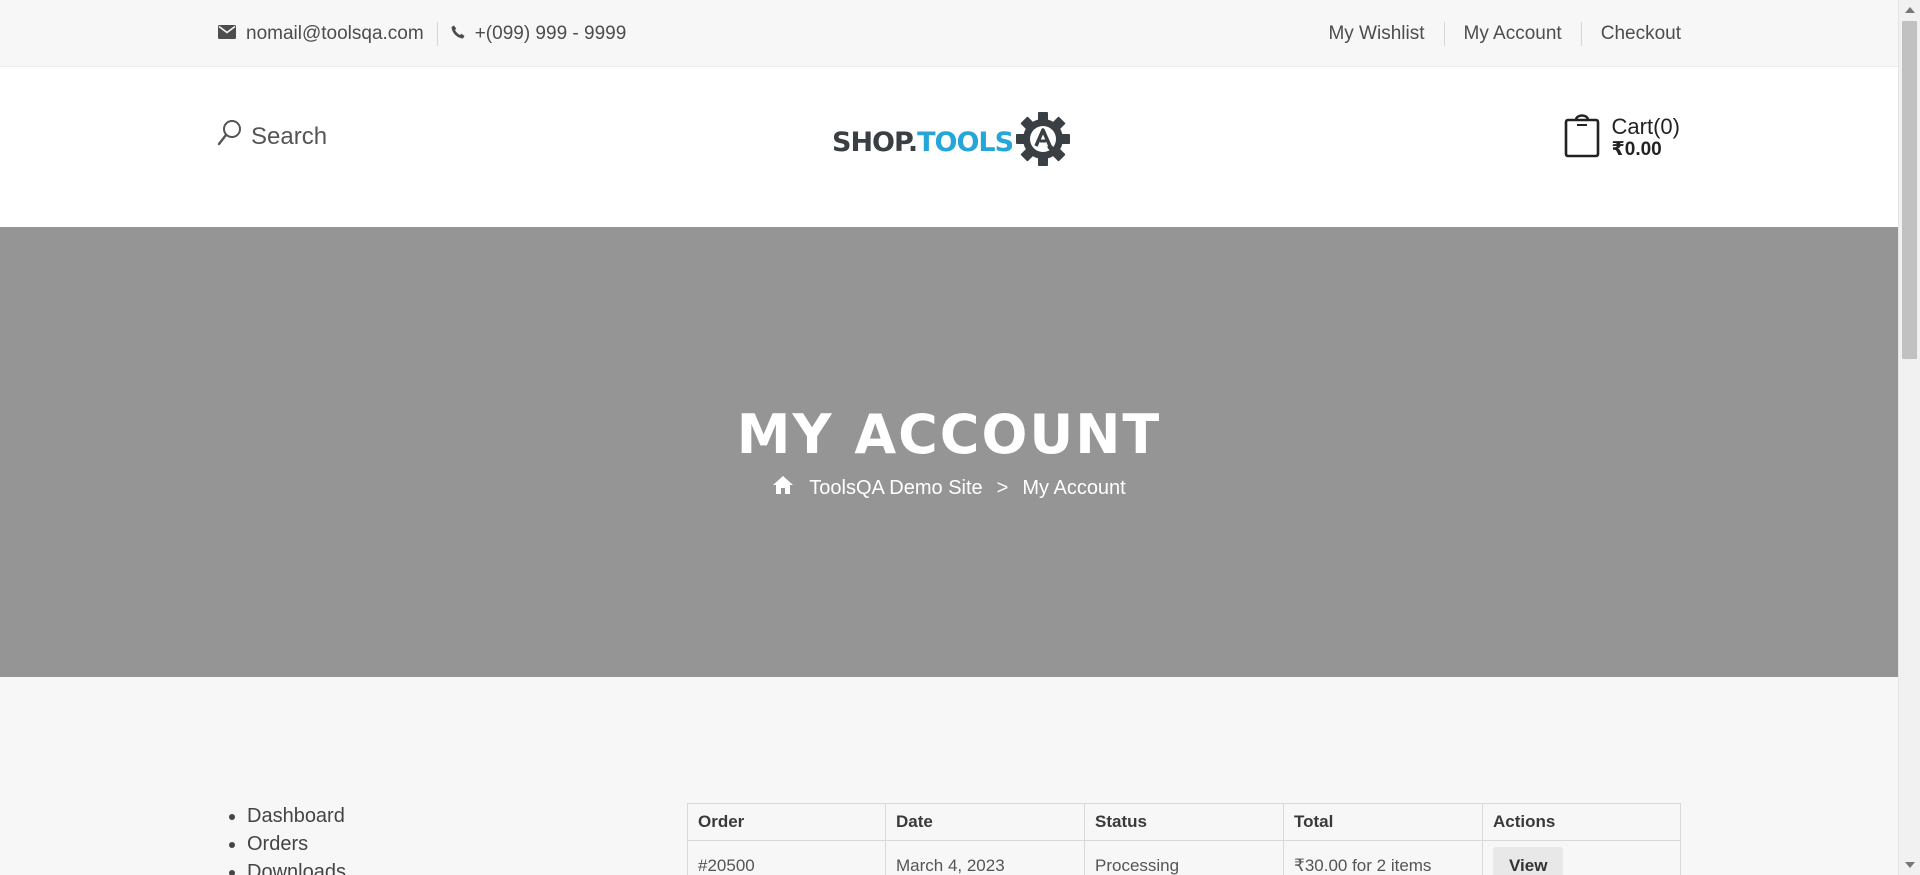 The height and width of the screenshot is (875, 1920). What do you see at coordinates (1044, 142) in the screenshot?
I see `gear-icon` at bounding box center [1044, 142].